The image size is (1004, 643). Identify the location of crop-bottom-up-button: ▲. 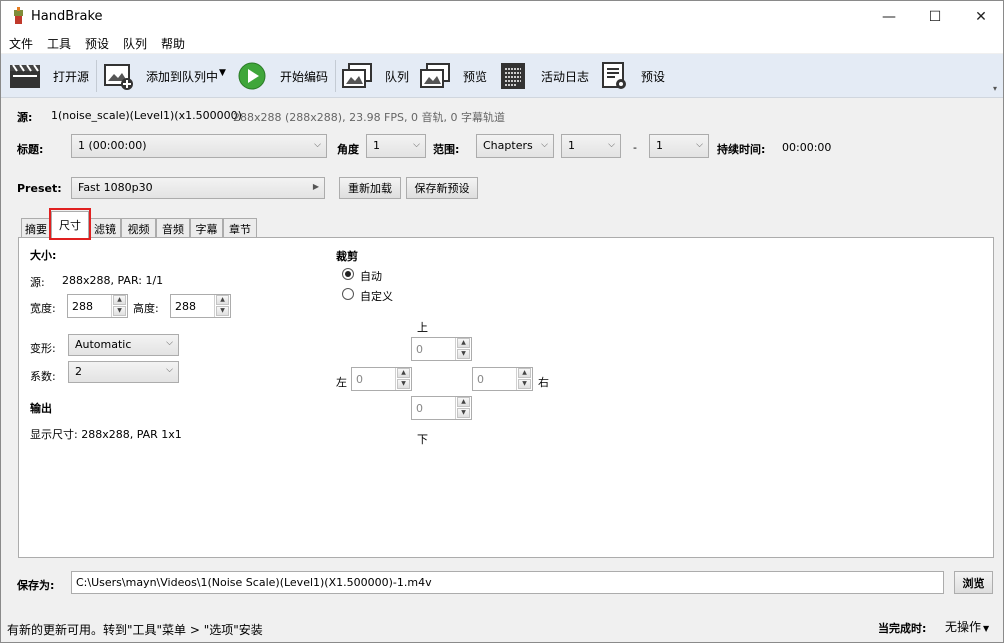
(463, 402).